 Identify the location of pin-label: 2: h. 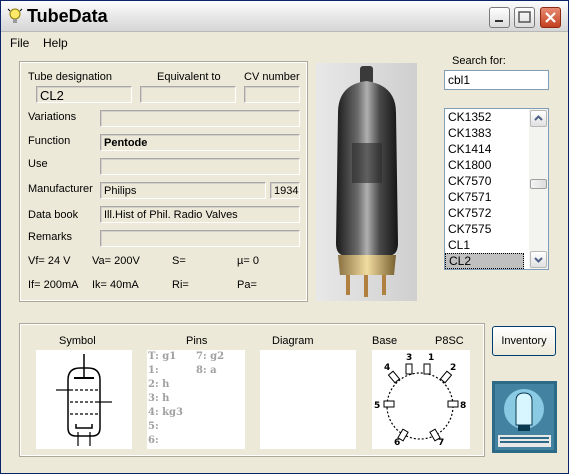
(159, 384).